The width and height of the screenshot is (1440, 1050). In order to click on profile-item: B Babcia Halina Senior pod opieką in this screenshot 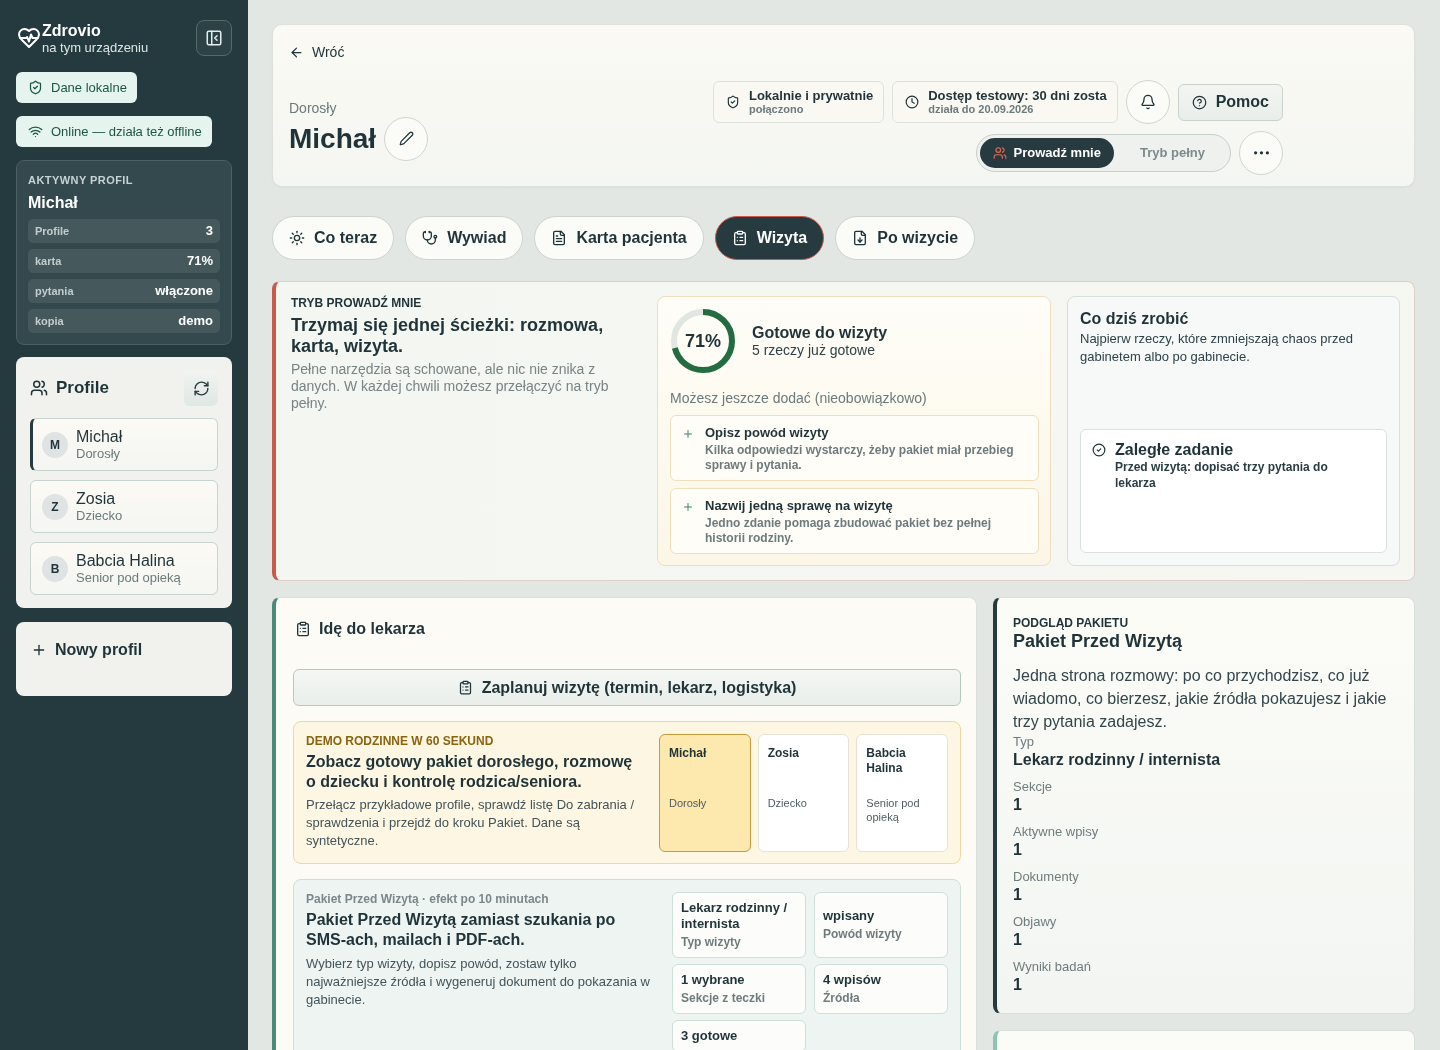, I will do `click(124, 568)`.